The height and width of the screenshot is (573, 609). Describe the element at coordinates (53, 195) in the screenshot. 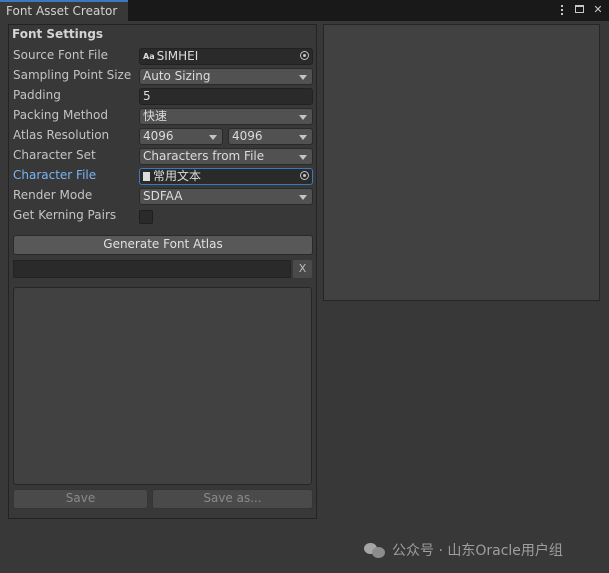

I see `render-mode-label: Render Mode` at that location.